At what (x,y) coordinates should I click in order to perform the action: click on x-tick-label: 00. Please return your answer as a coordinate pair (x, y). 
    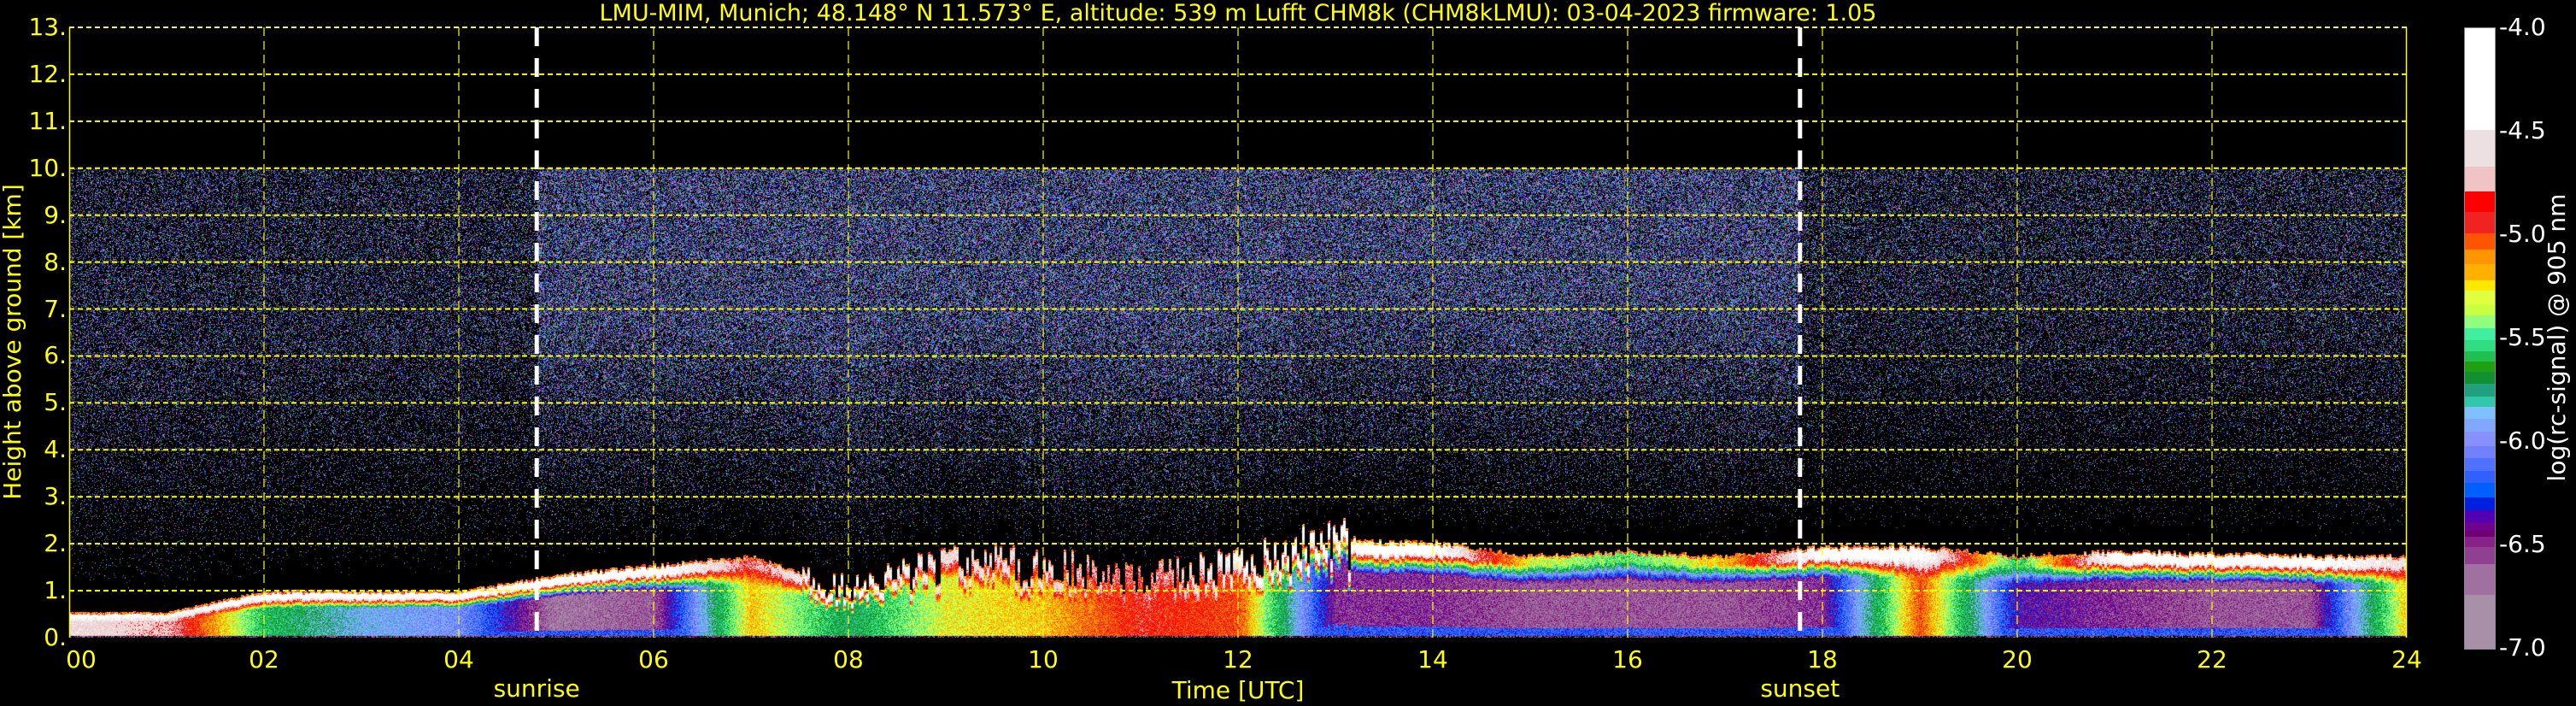
    Looking at the image, I should click on (81, 659).